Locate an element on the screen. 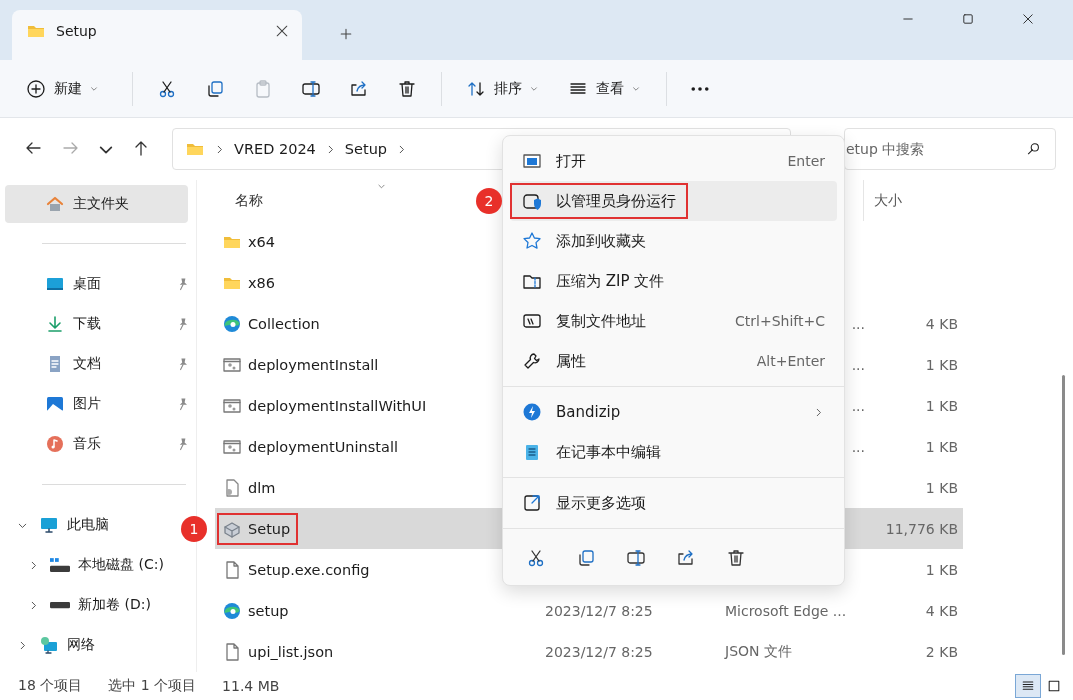 This screenshot has height=700, width=1073. type-cell: JSON 文件 is located at coordinates (758, 650).